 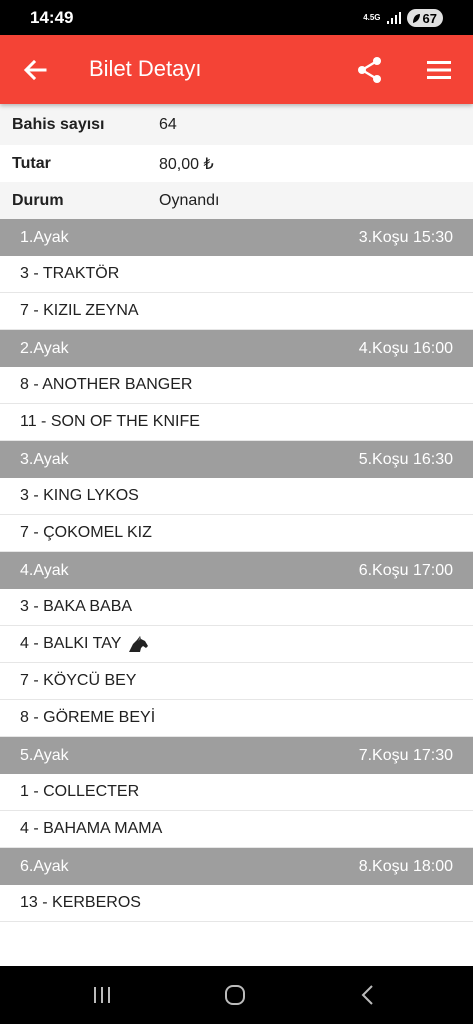 What do you see at coordinates (236, 17) in the screenshot?
I see `status-bar: 14:49 4.5G 67` at bounding box center [236, 17].